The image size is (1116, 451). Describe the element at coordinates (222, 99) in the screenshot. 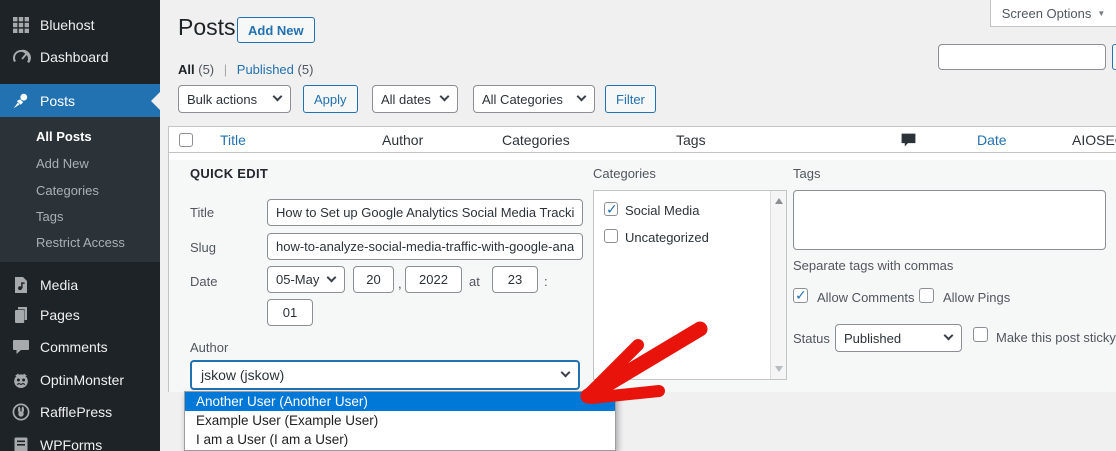

I see `bulk-actions-value: Bulk actions` at that location.